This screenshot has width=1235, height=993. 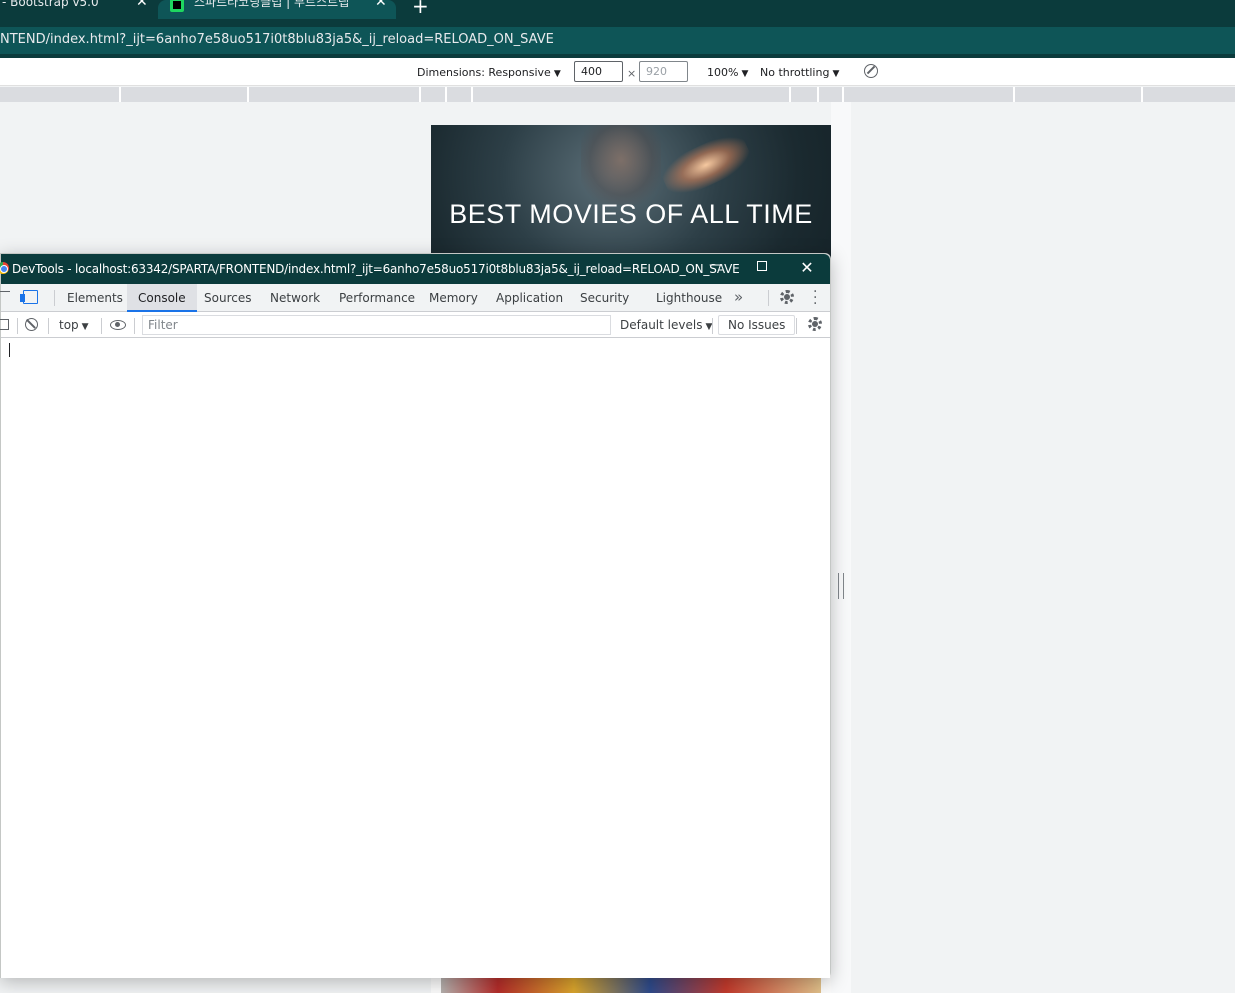 I want to click on tab-console: Console, so click(x=162, y=298).